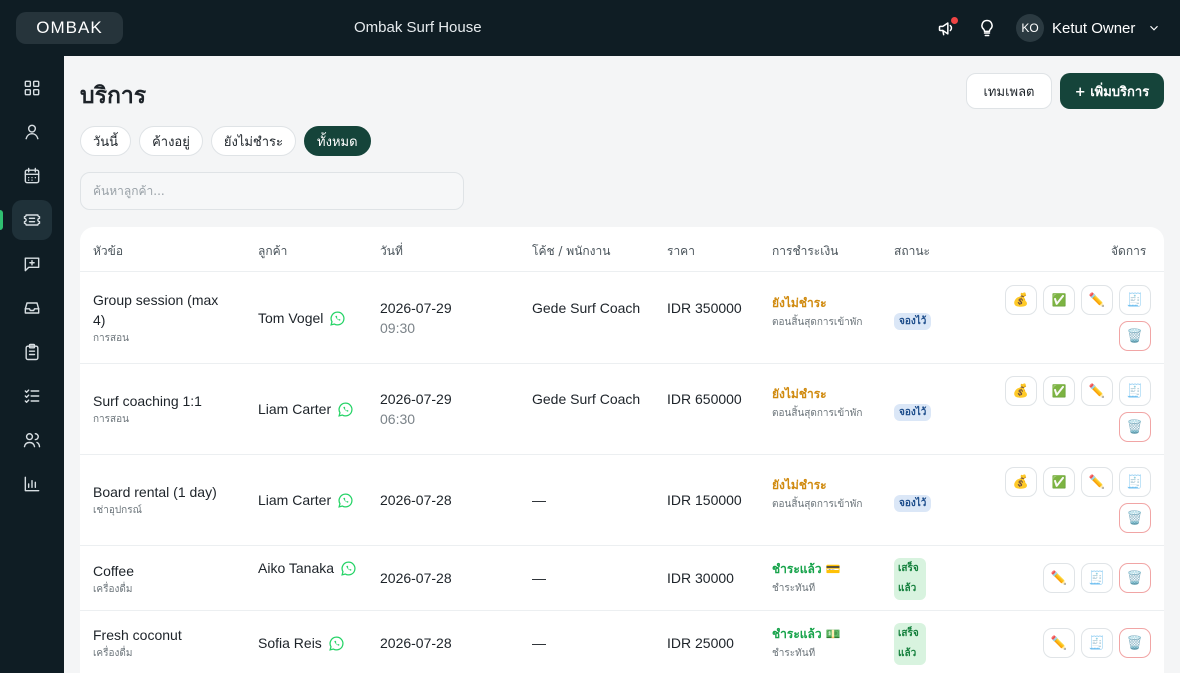 This screenshot has width=1180, height=673. What do you see at coordinates (291, 318) in the screenshot?
I see `customer-name: Tom Vogel` at bounding box center [291, 318].